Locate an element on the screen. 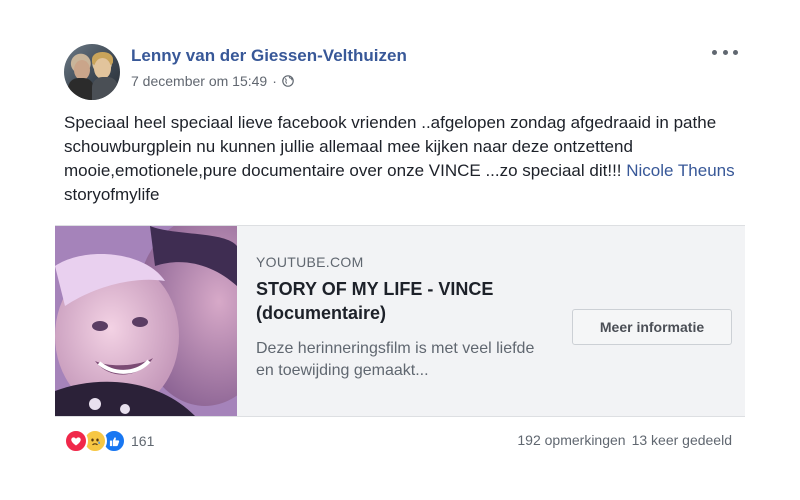 Image resolution: width=800 pixels, height=500 pixels. thumbnail-photo is located at coordinates (146, 321).